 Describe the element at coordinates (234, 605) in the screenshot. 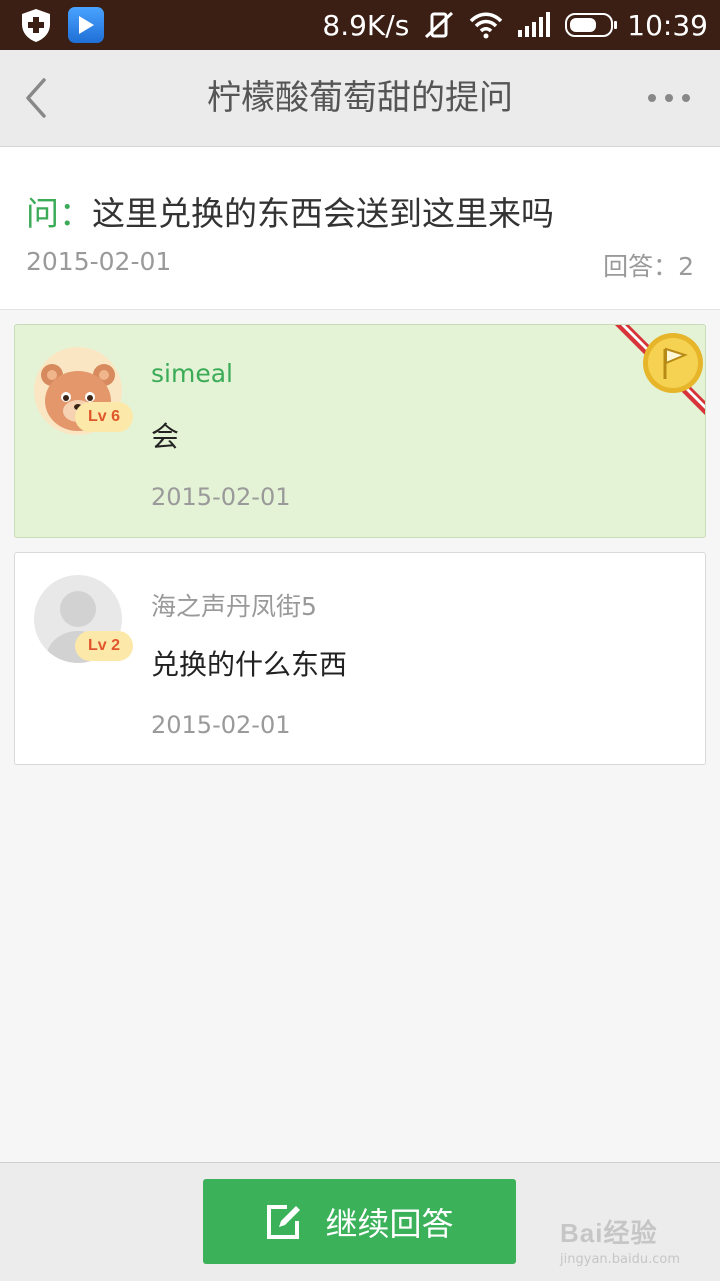

I see `answer-username: 海之声丹凤街5` at that location.